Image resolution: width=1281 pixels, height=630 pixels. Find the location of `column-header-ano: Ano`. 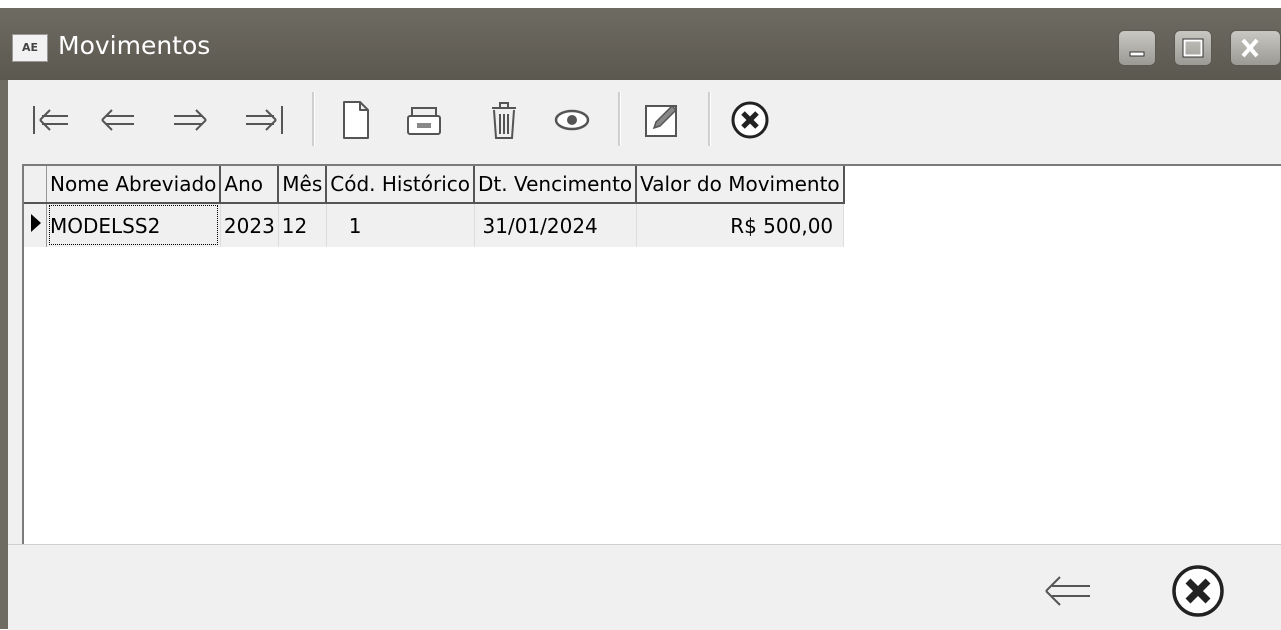

column-header-ano: Ano is located at coordinates (250, 185).